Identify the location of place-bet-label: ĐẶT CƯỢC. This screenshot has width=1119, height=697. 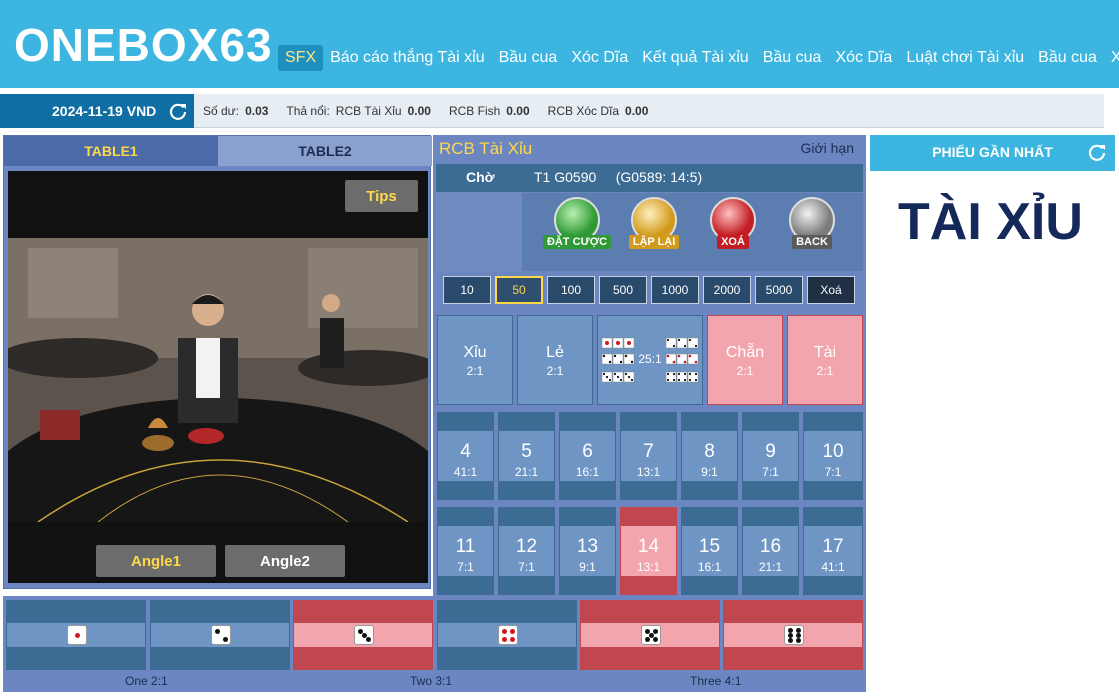
(577, 242).